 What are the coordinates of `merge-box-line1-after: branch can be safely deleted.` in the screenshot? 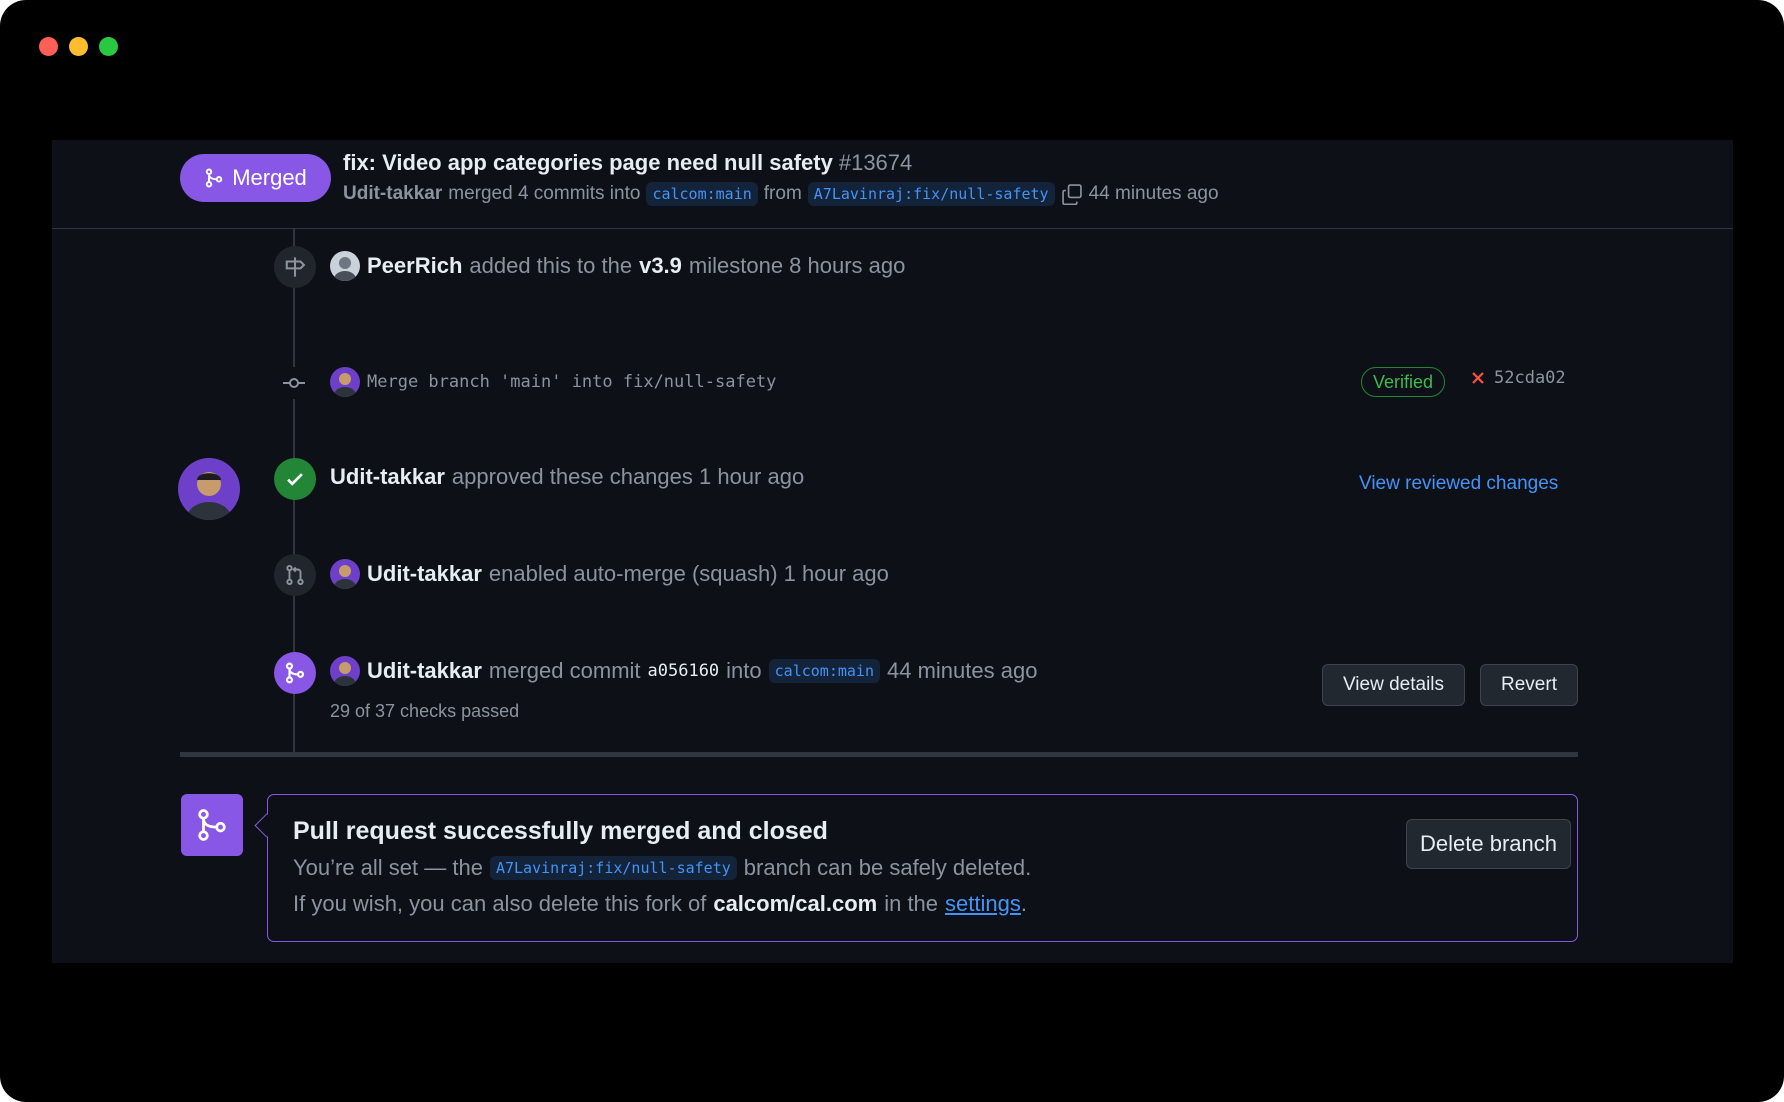 It's located at (887, 867).